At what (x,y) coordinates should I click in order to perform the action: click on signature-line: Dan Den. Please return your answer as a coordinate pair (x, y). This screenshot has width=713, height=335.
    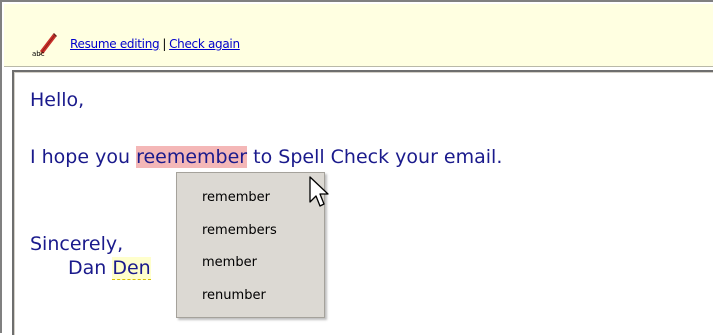
    Looking at the image, I should click on (109, 268).